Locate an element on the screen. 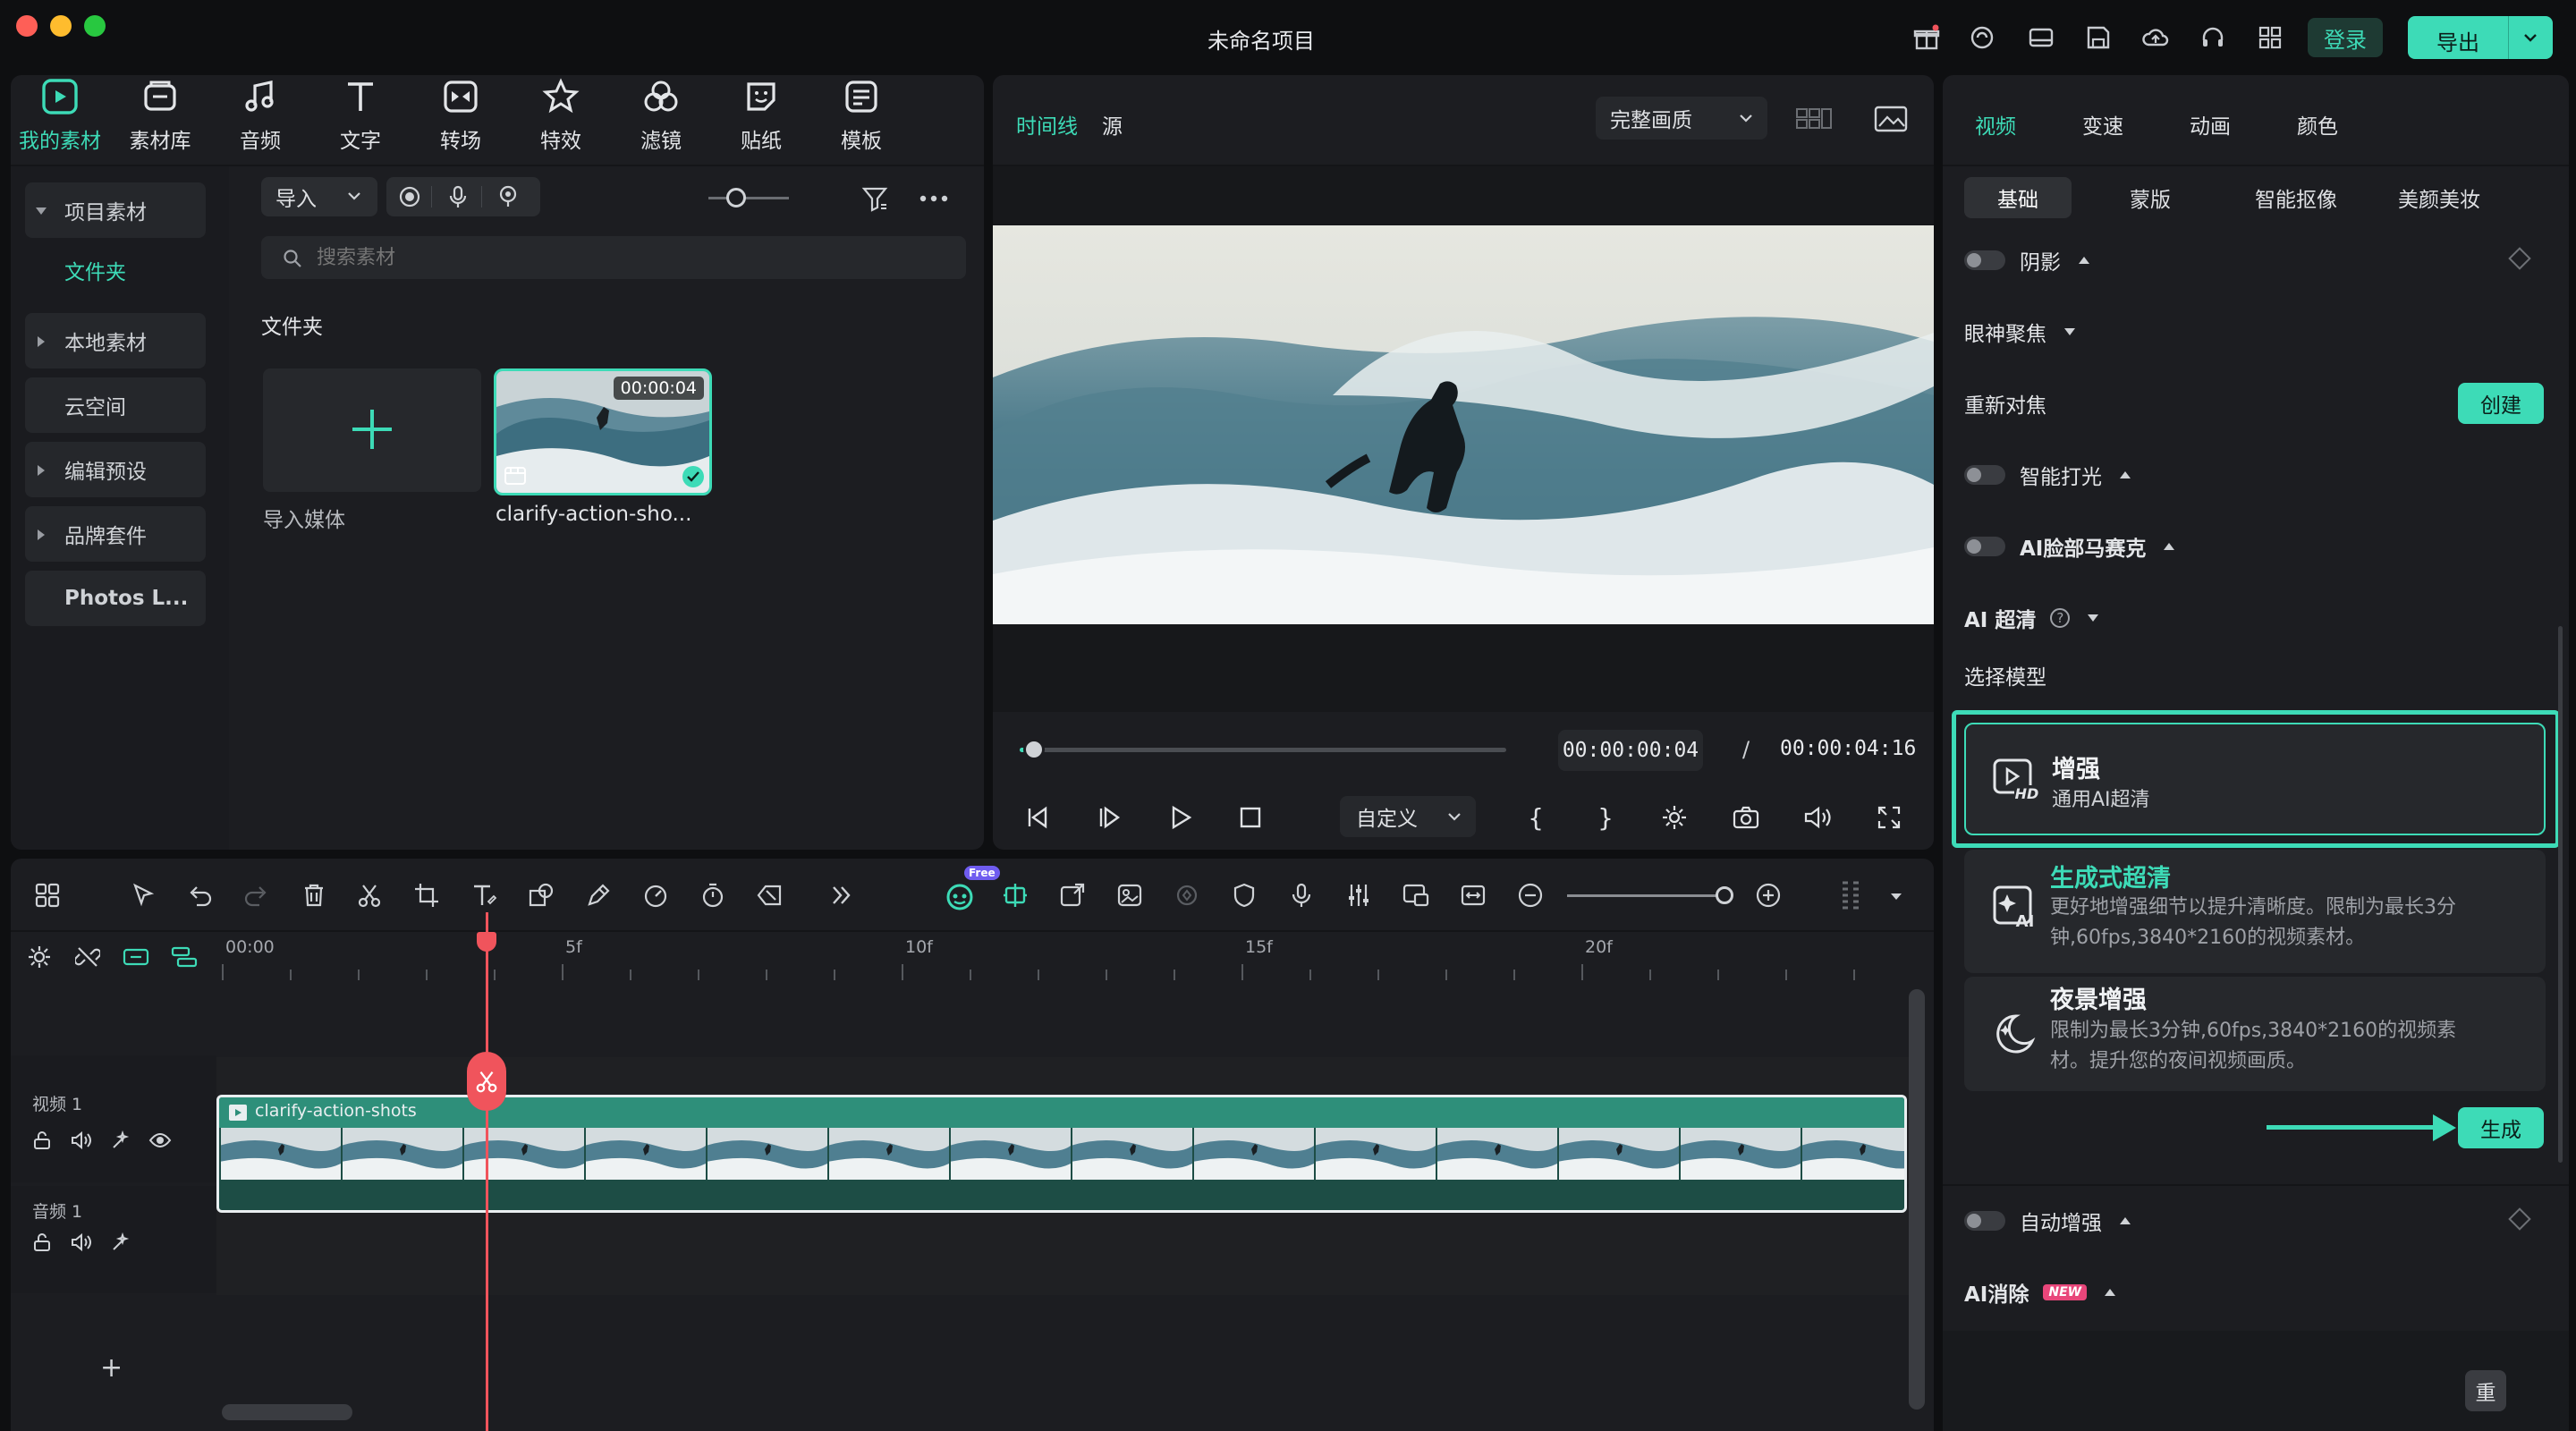 The width and height of the screenshot is (2576, 1431). auto-cut-icon is located at coordinates (1015, 896).